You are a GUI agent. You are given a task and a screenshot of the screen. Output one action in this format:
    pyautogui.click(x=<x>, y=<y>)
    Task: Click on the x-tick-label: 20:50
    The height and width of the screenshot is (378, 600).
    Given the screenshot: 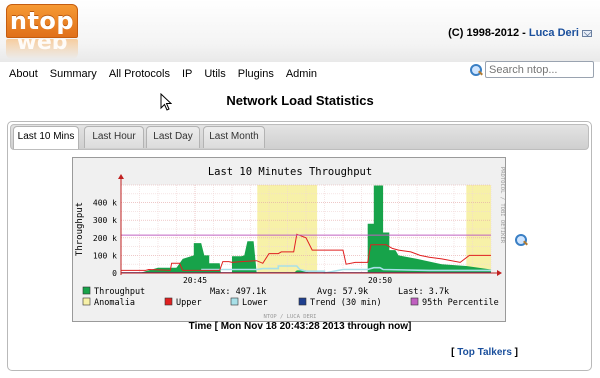 What is the action you would take?
    pyautogui.click(x=380, y=280)
    